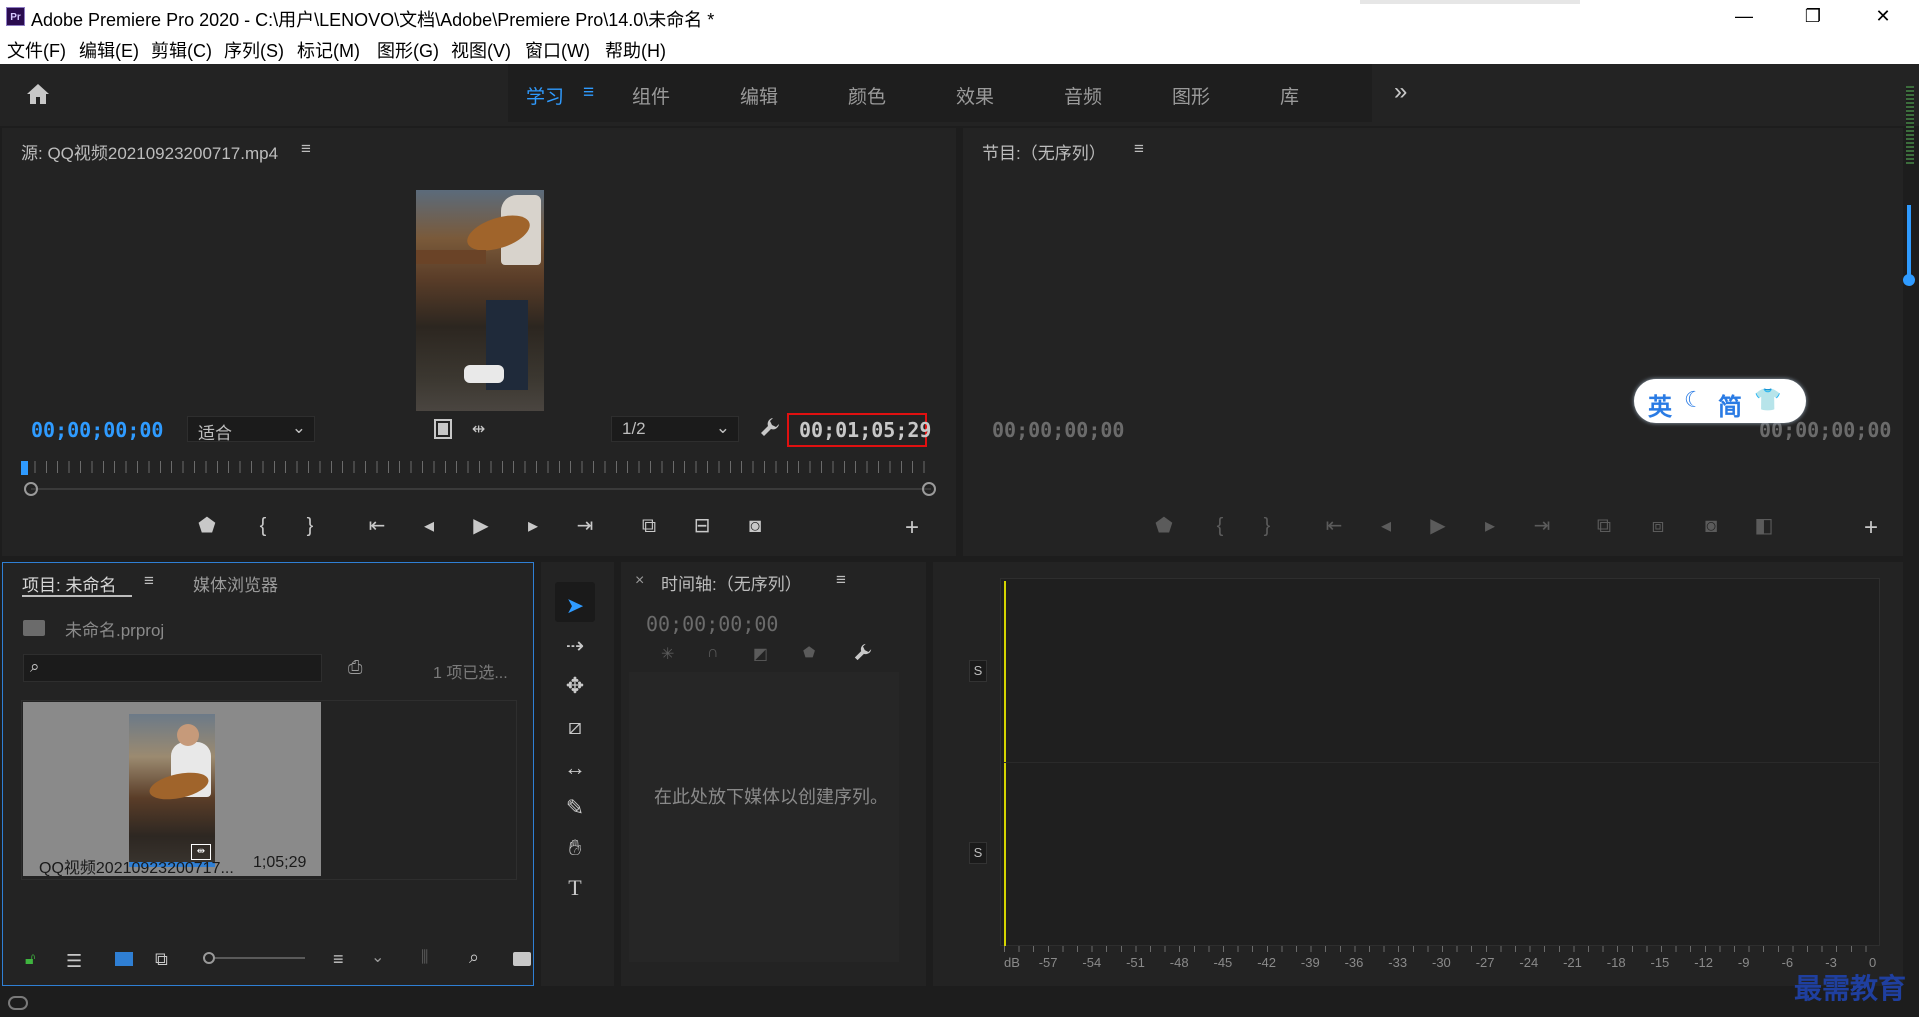 The width and height of the screenshot is (1919, 1017). I want to click on drag-video-only-icon, so click(443, 429).